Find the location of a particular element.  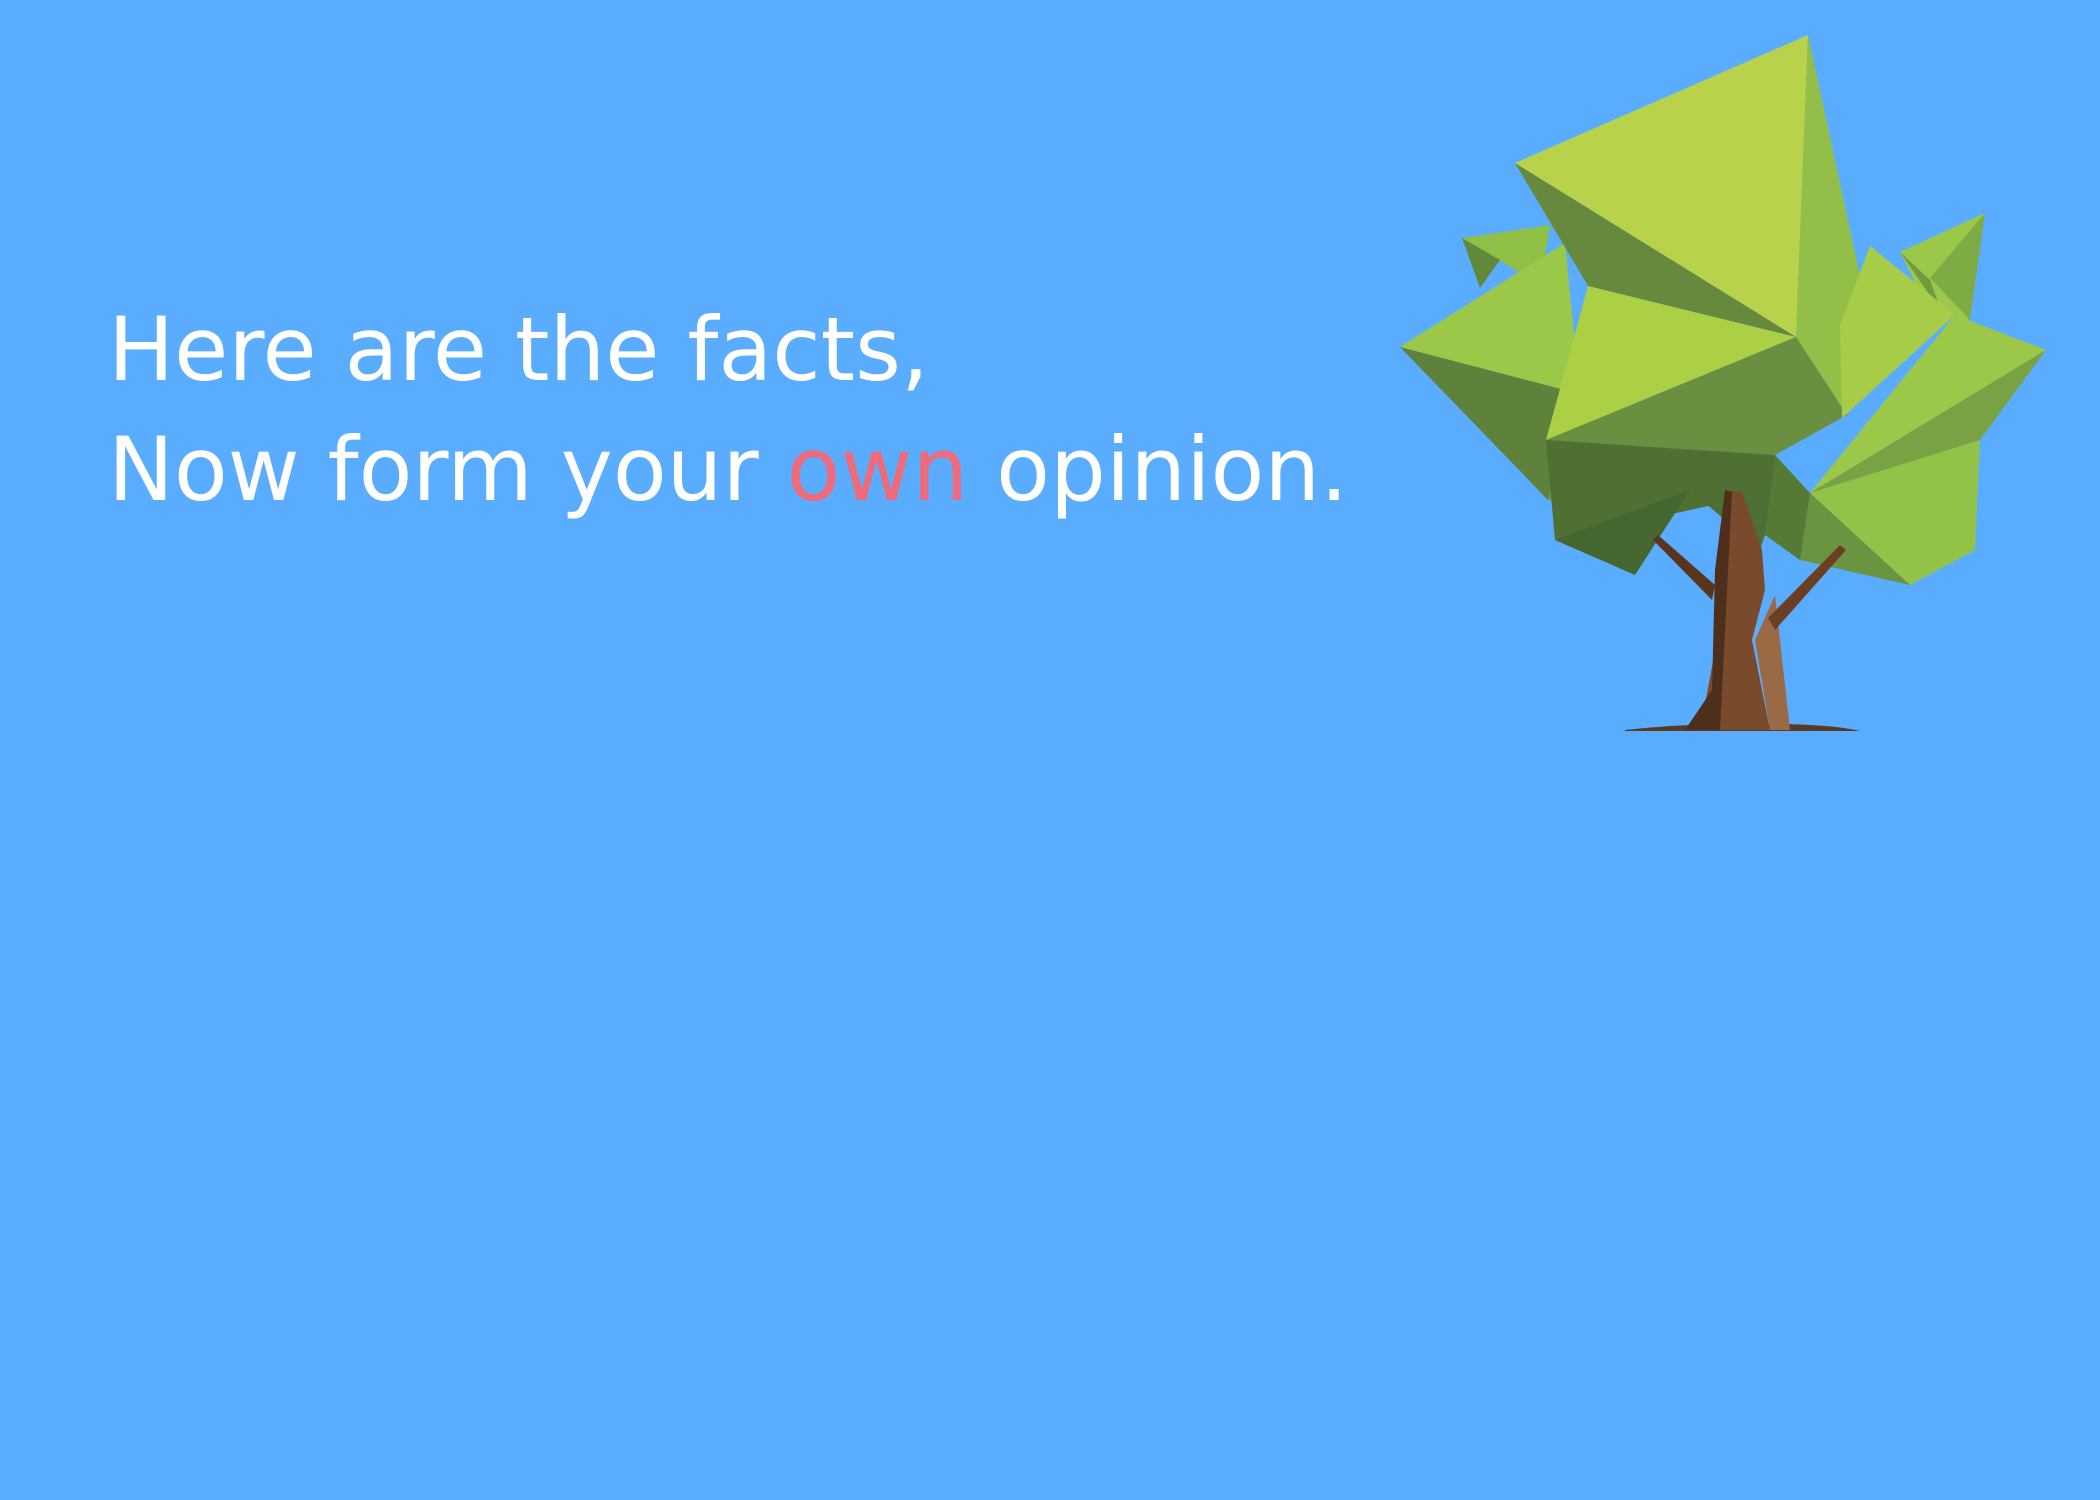

headline-line-2: Now form your own opinion. is located at coordinates (728, 470).